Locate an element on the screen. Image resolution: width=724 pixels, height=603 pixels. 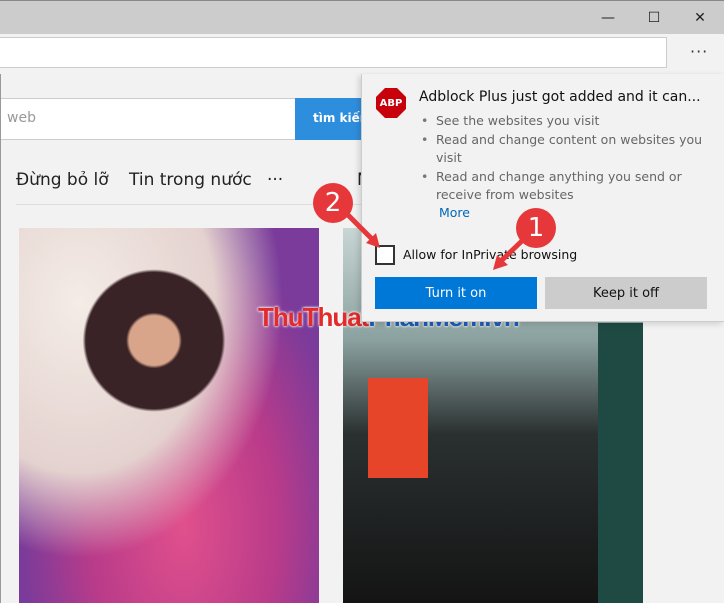
watermark-part1: ThuThuat is located at coordinates (313, 317).